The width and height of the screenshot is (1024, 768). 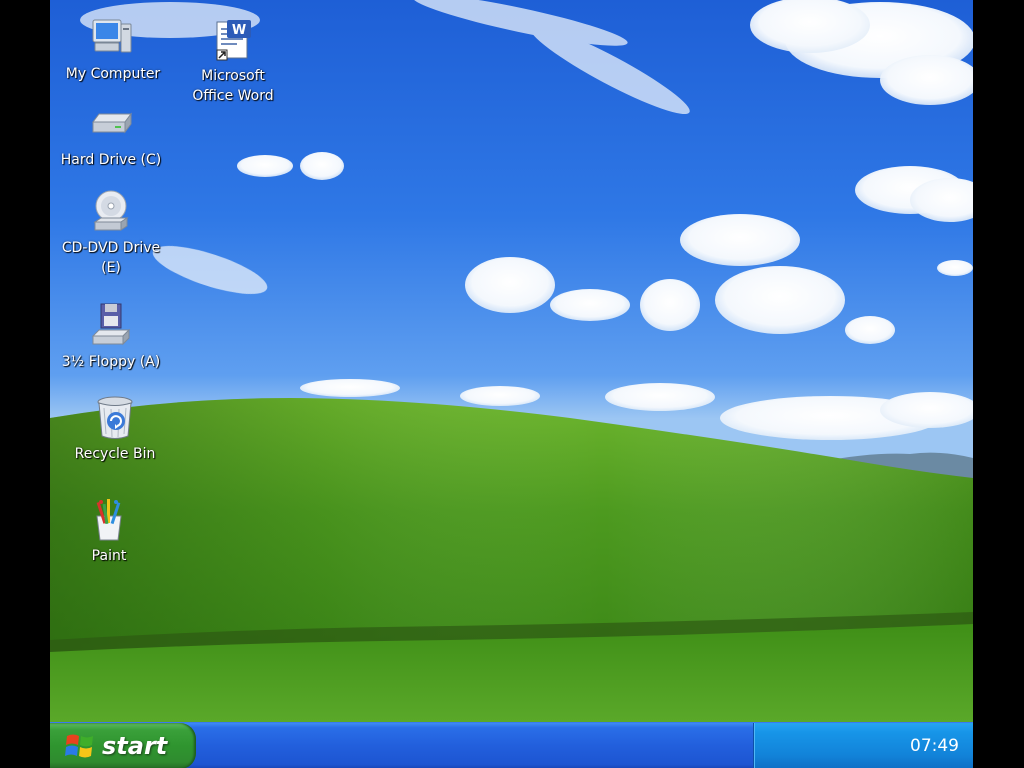 What do you see at coordinates (111, 212) in the screenshot?
I see `cd-dvd-drive-icon` at bounding box center [111, 212].